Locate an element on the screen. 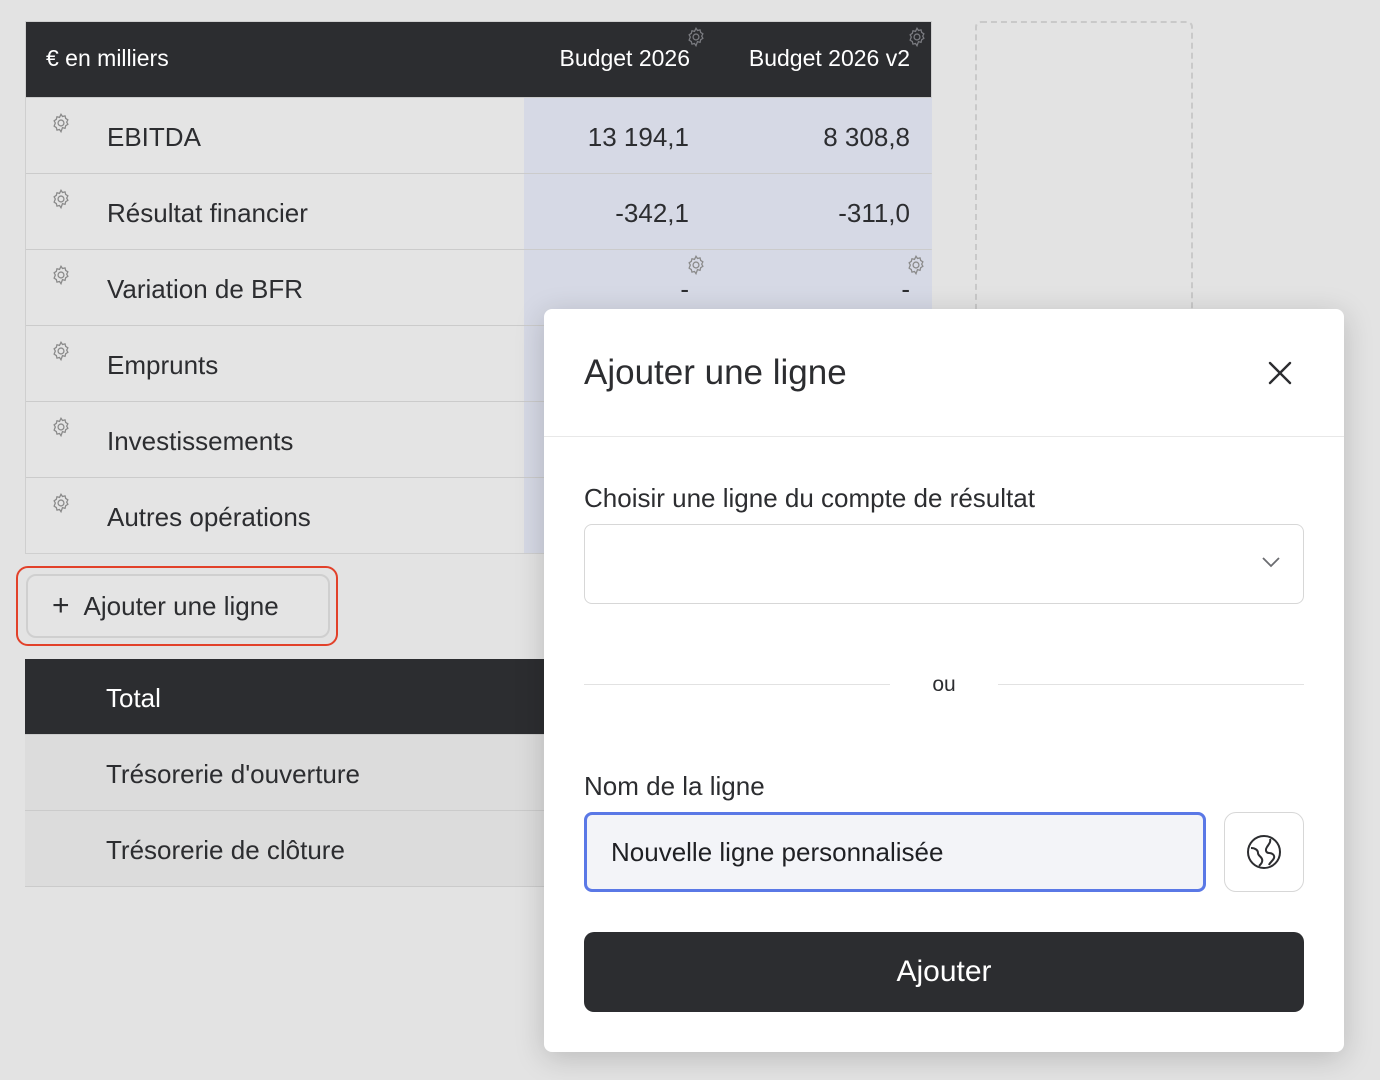  row-label: Variation de BFR is located at coordinates (205, 289).